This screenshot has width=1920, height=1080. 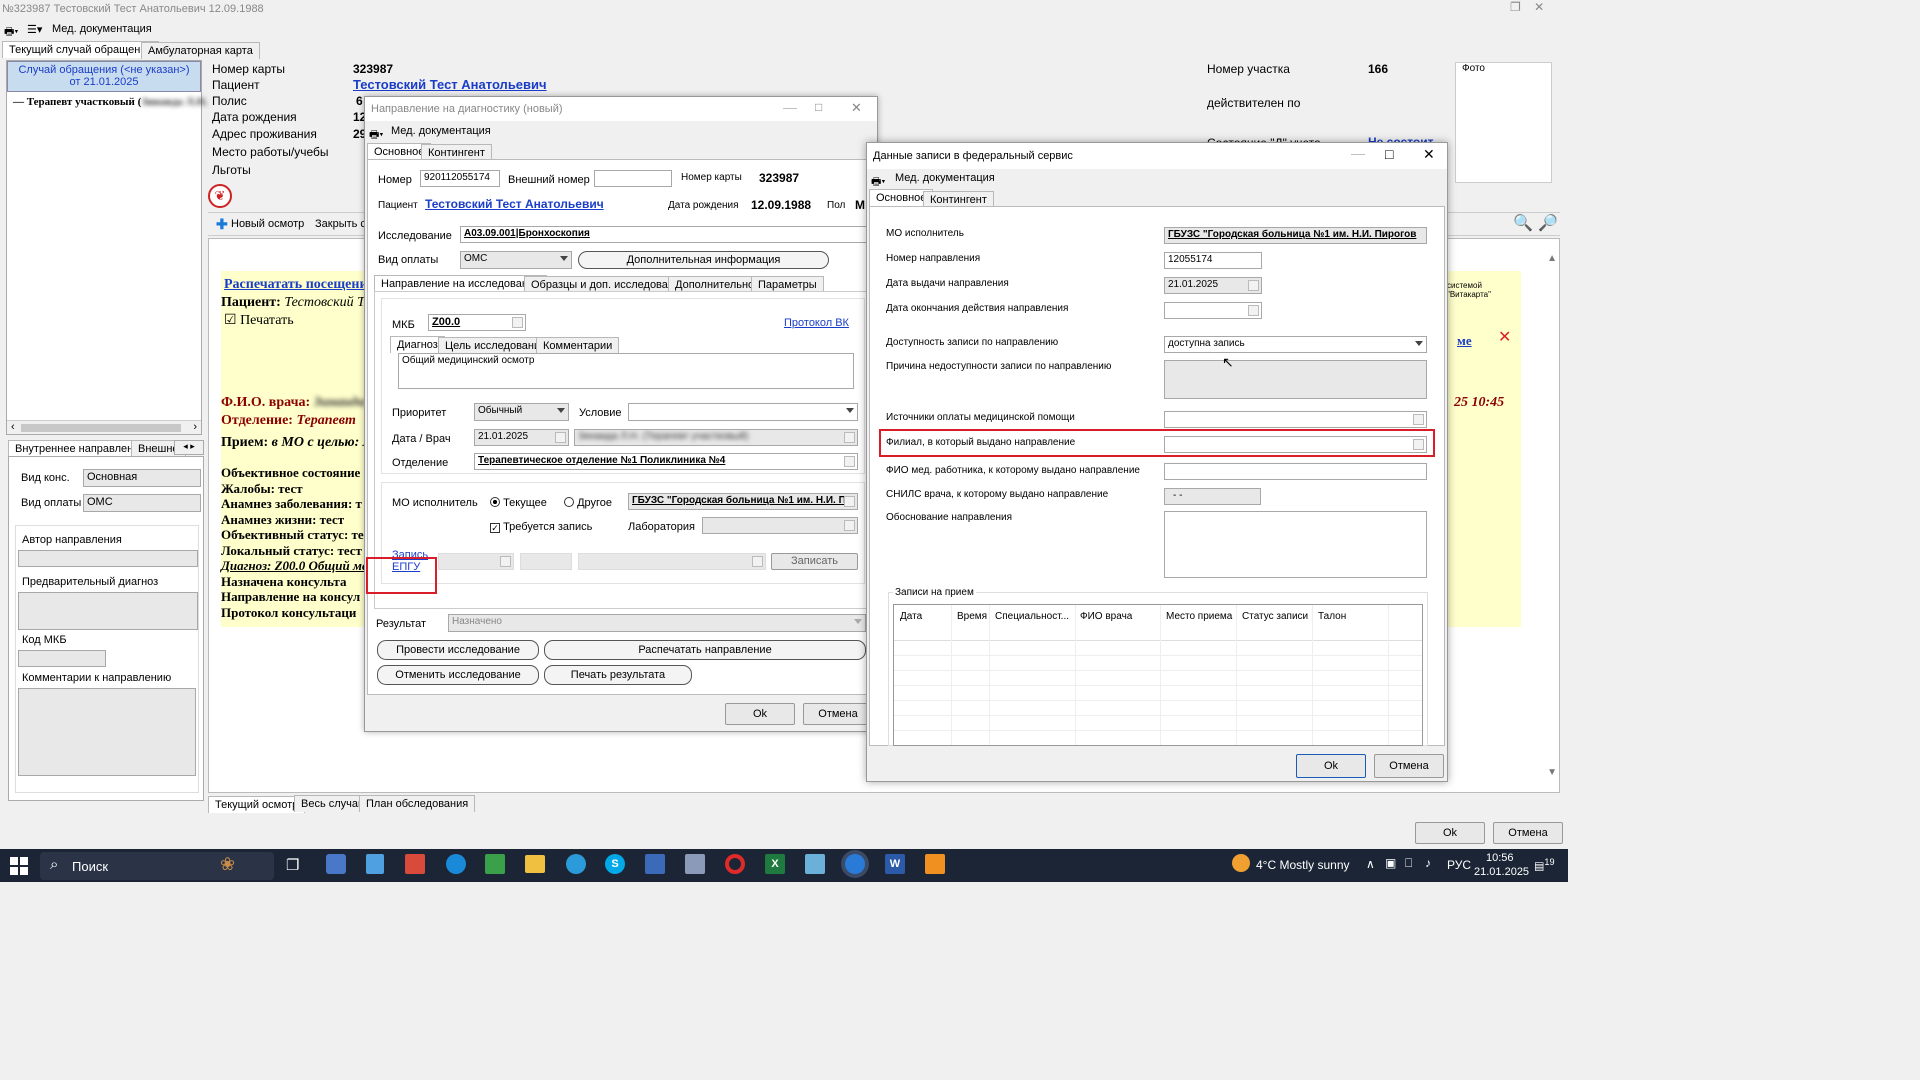 I want to click on network-icon: ⎕, so click(x=1408, y=863).